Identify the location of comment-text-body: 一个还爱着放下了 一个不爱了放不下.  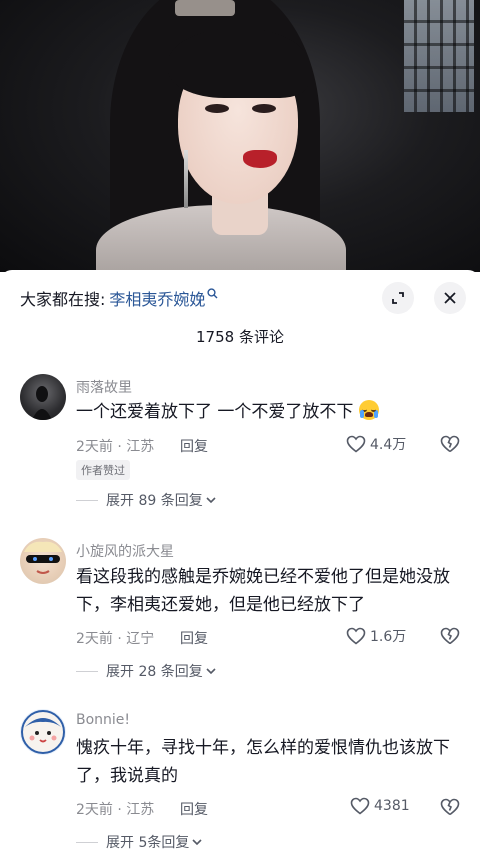
(215, 412).